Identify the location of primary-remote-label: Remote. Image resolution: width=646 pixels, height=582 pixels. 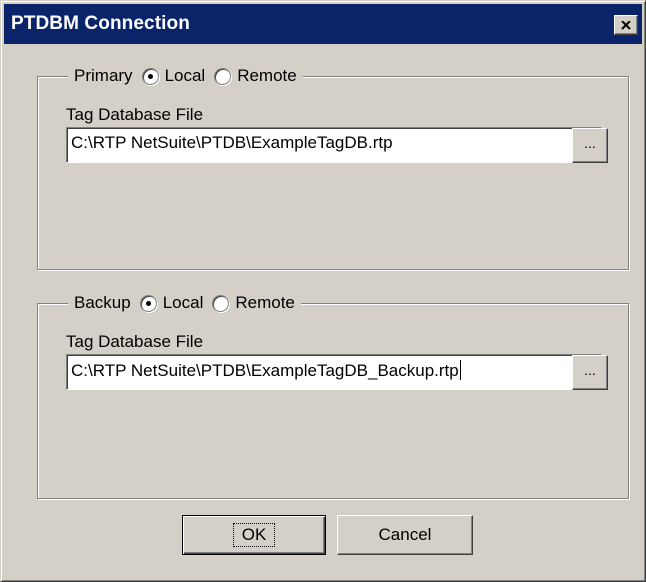
(267, 76).